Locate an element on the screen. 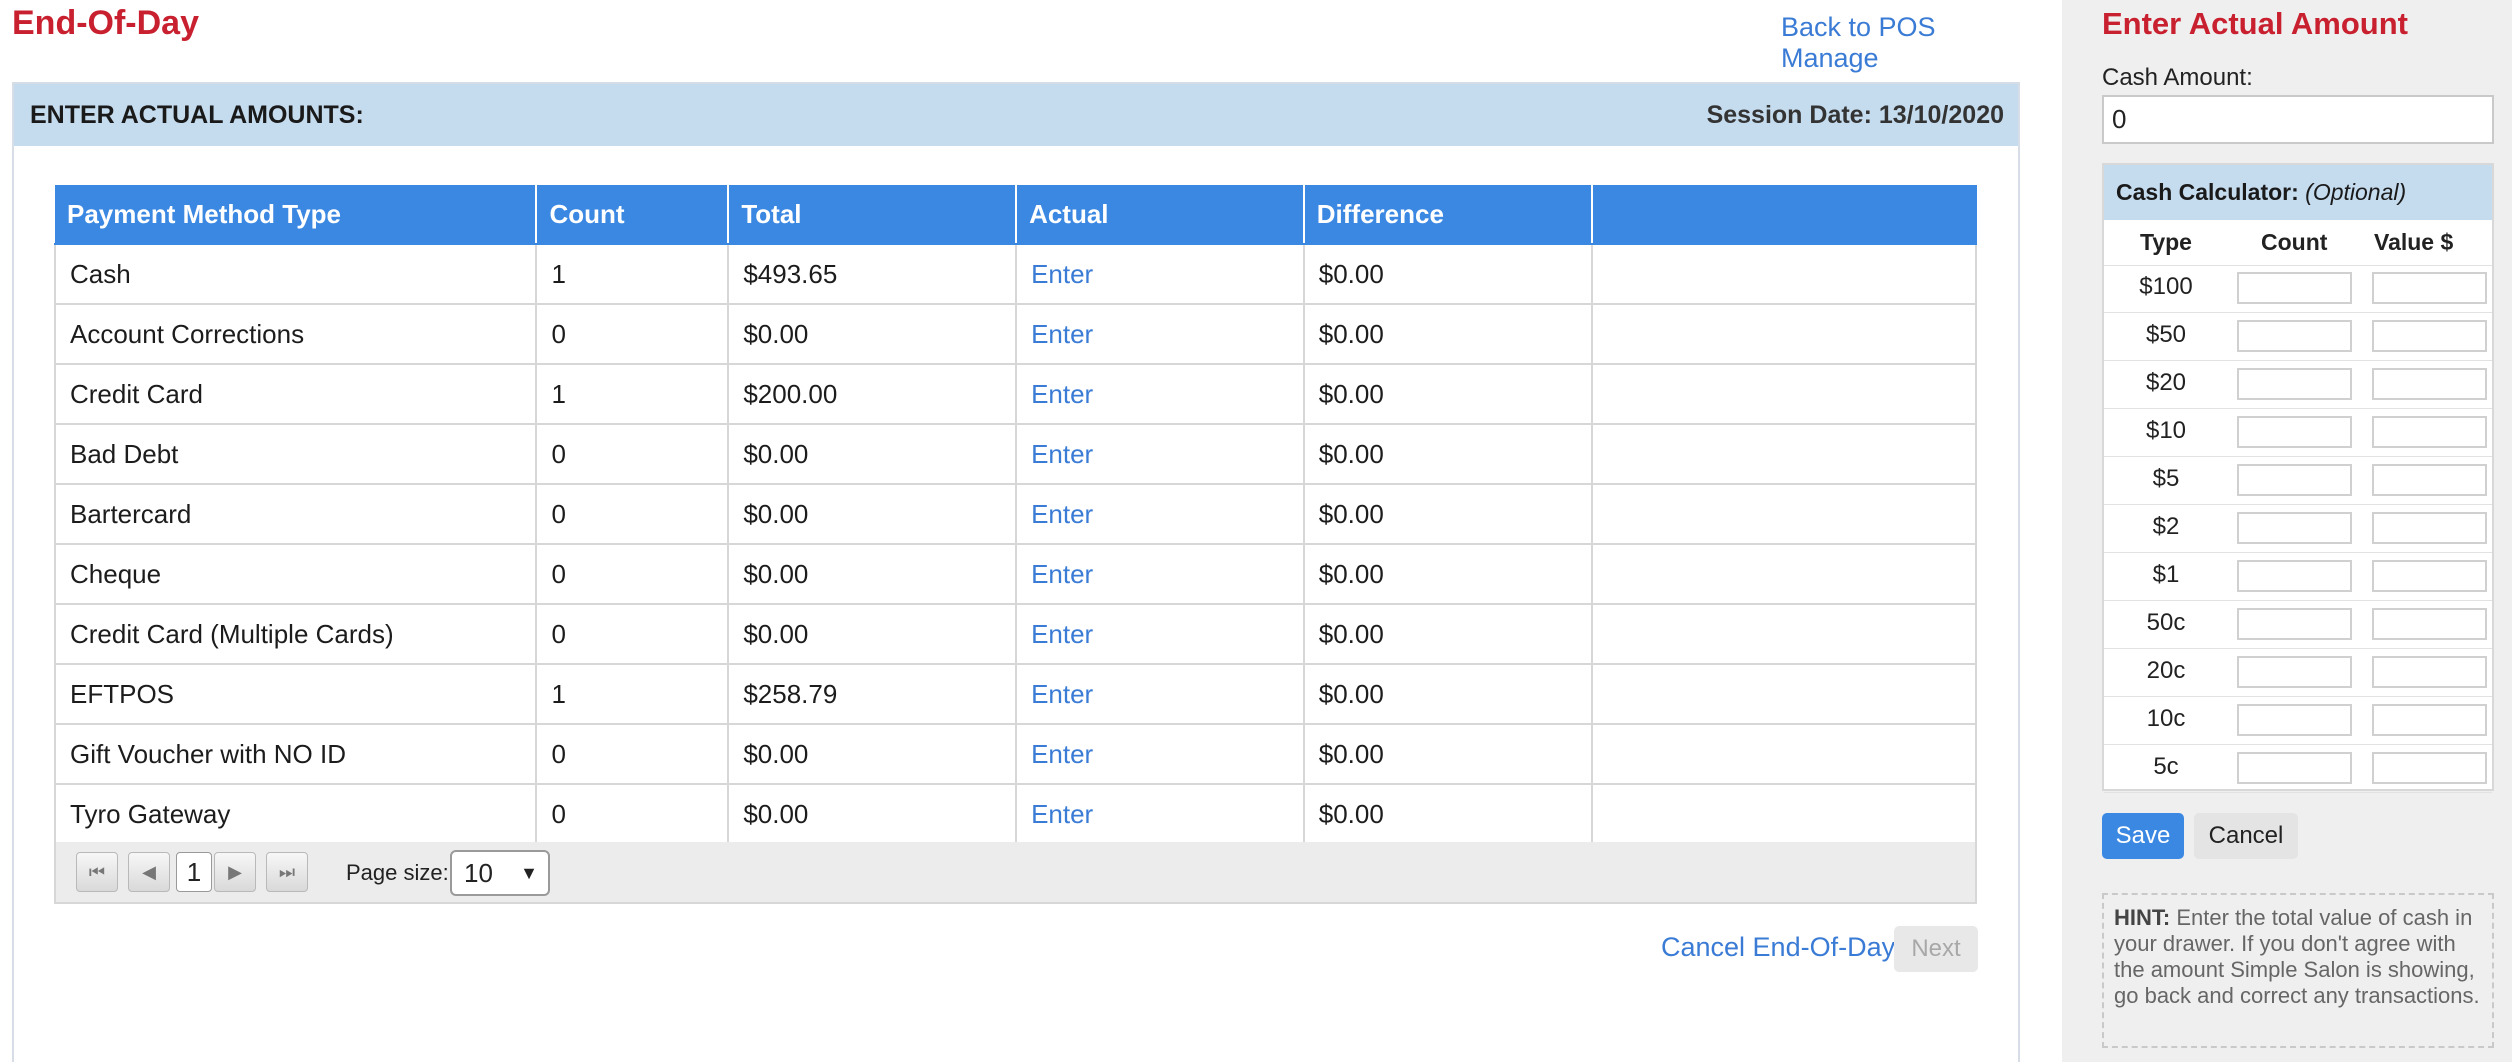 This screenshot has width=2512, height=1062. page-title: End-Of-Day is located at coordinates (105, 23).